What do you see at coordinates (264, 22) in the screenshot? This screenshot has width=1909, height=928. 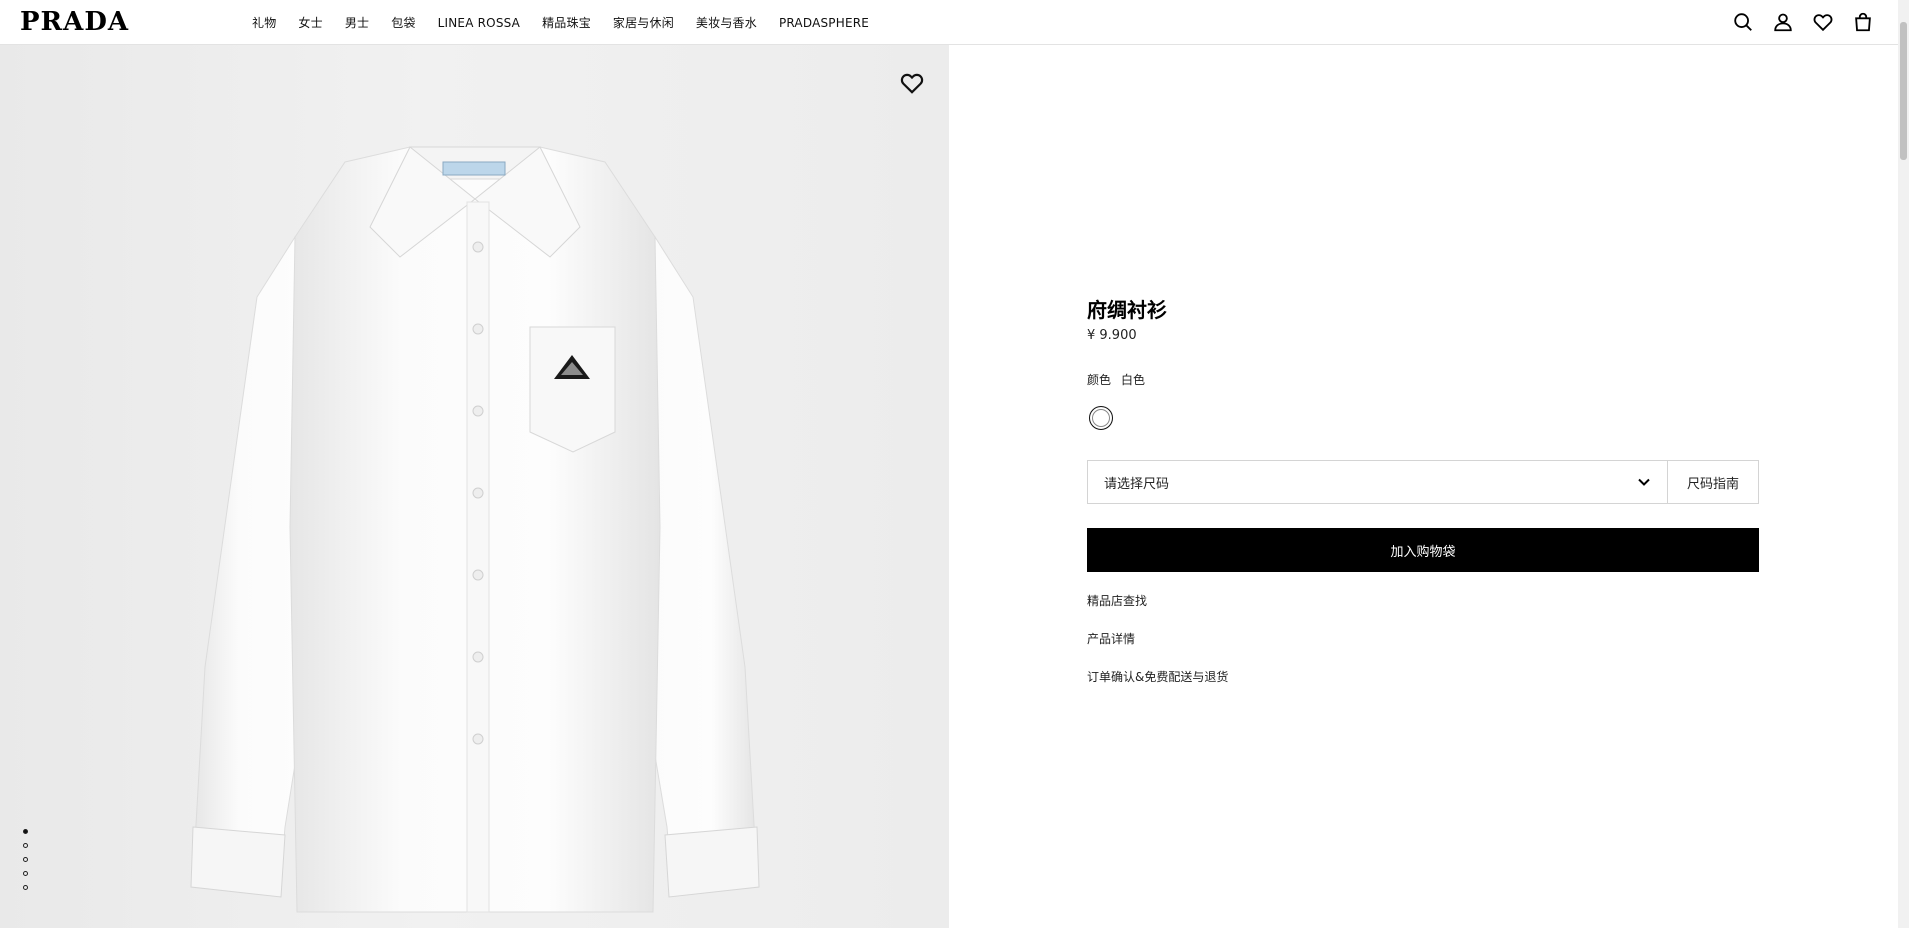 I see `nav-item-gifts: 礼物` at bounding box center [264, 22].